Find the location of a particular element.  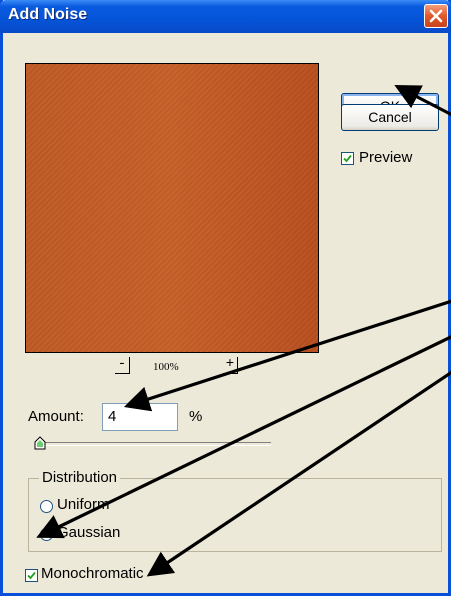

amount-label: Amount: is located at coordinates (56, 416).